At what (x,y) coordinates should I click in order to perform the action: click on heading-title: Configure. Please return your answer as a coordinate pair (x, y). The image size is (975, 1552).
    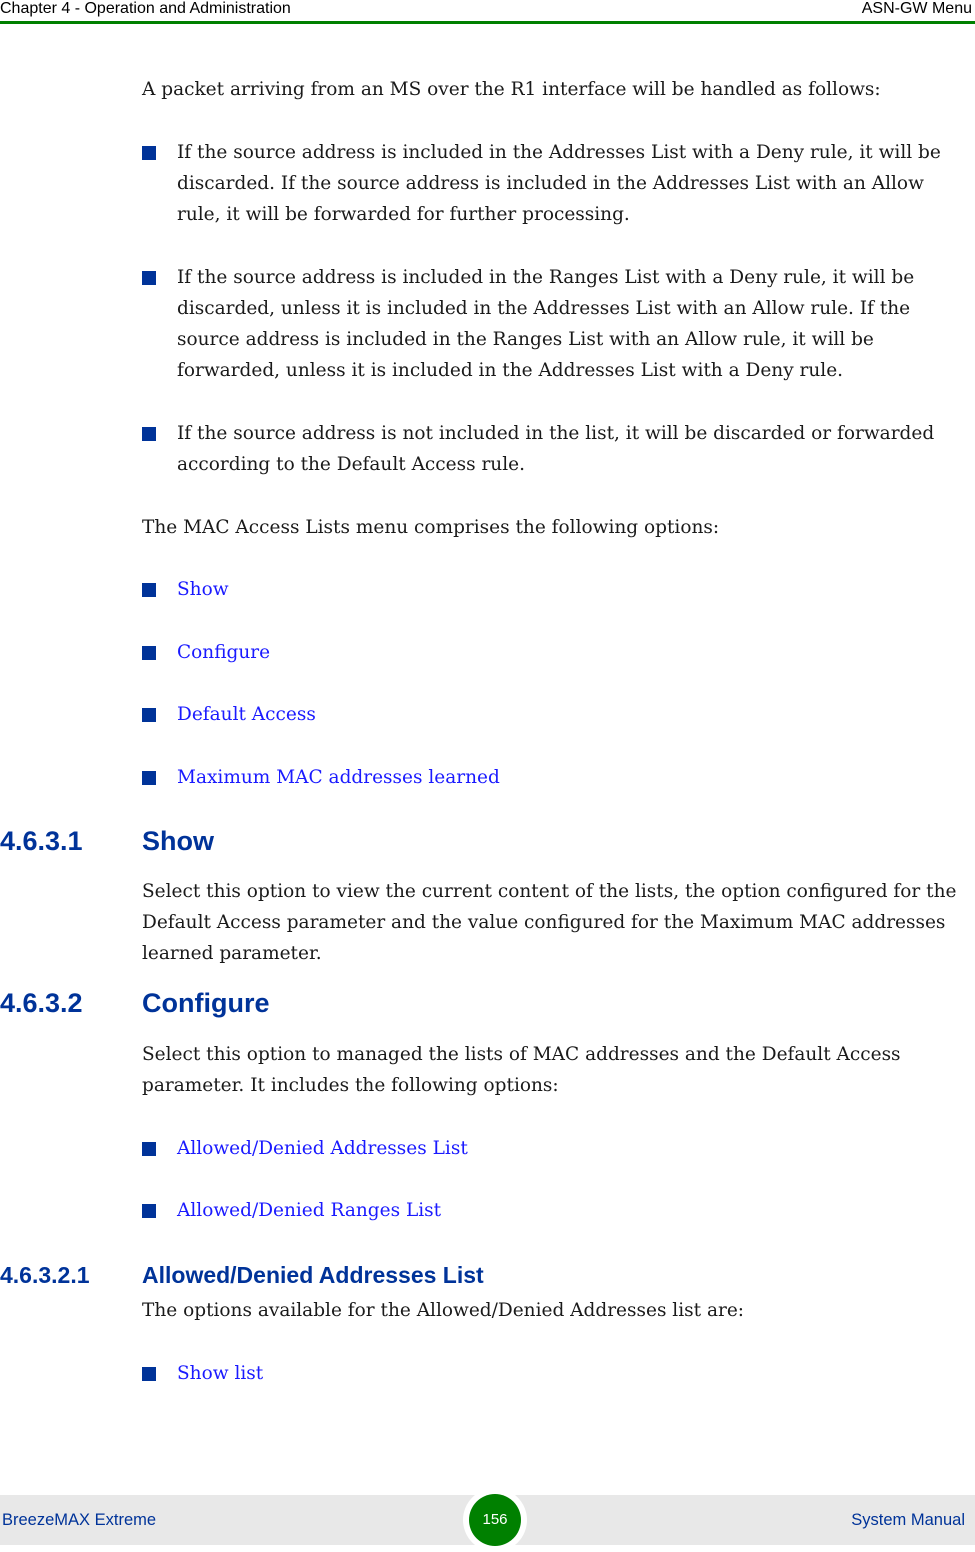
    Looking at the image, I should click on (206, 1003).